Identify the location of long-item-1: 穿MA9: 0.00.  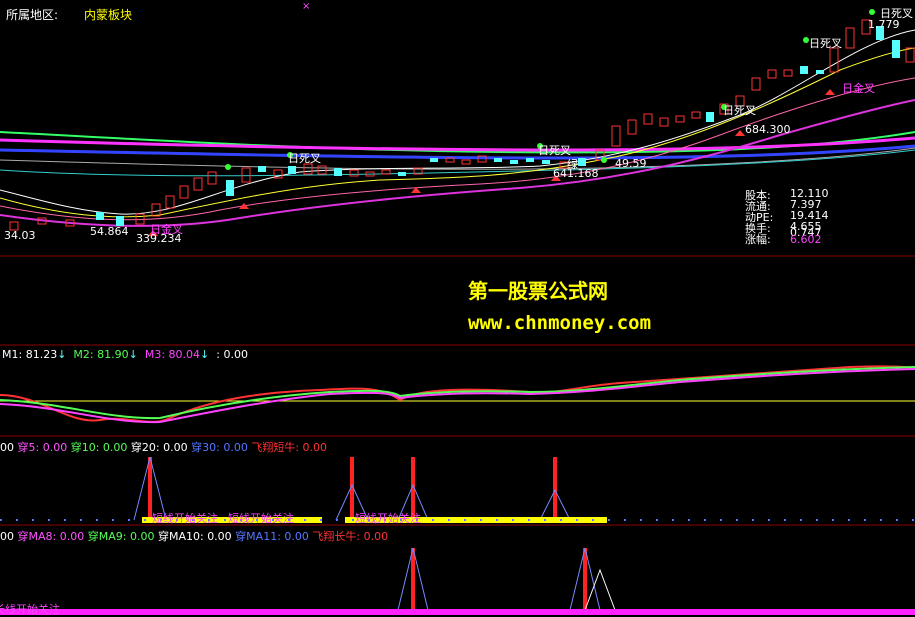
(121, 536).